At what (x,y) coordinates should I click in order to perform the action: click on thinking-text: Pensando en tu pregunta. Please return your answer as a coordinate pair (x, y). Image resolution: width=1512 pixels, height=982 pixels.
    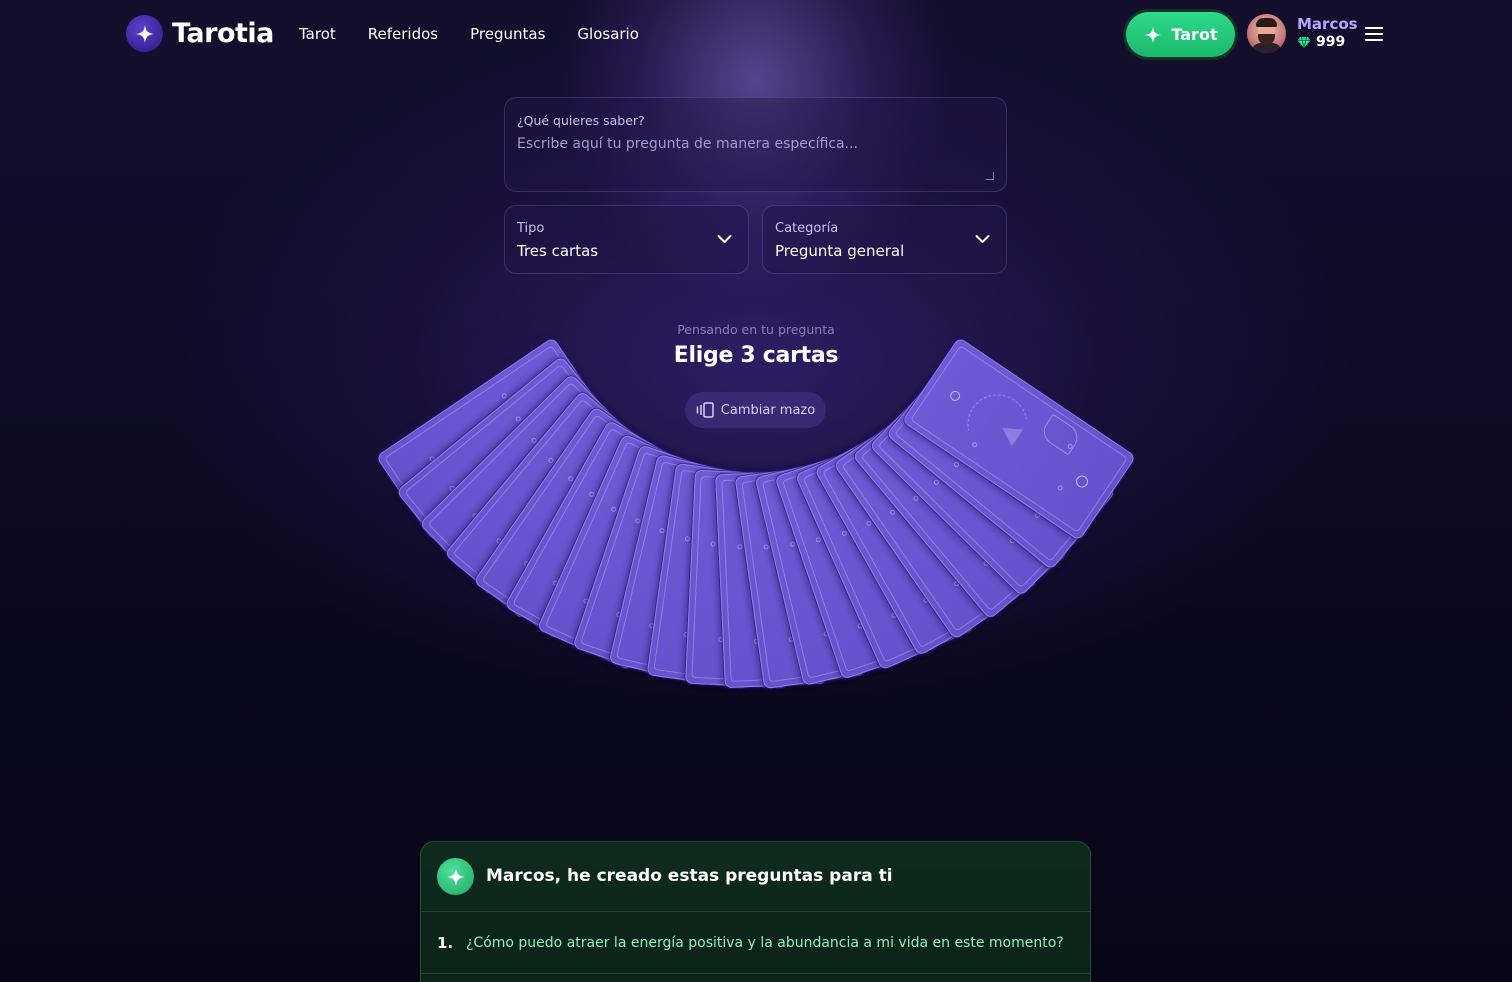
    Looking at the image, I should click on (756, 329).